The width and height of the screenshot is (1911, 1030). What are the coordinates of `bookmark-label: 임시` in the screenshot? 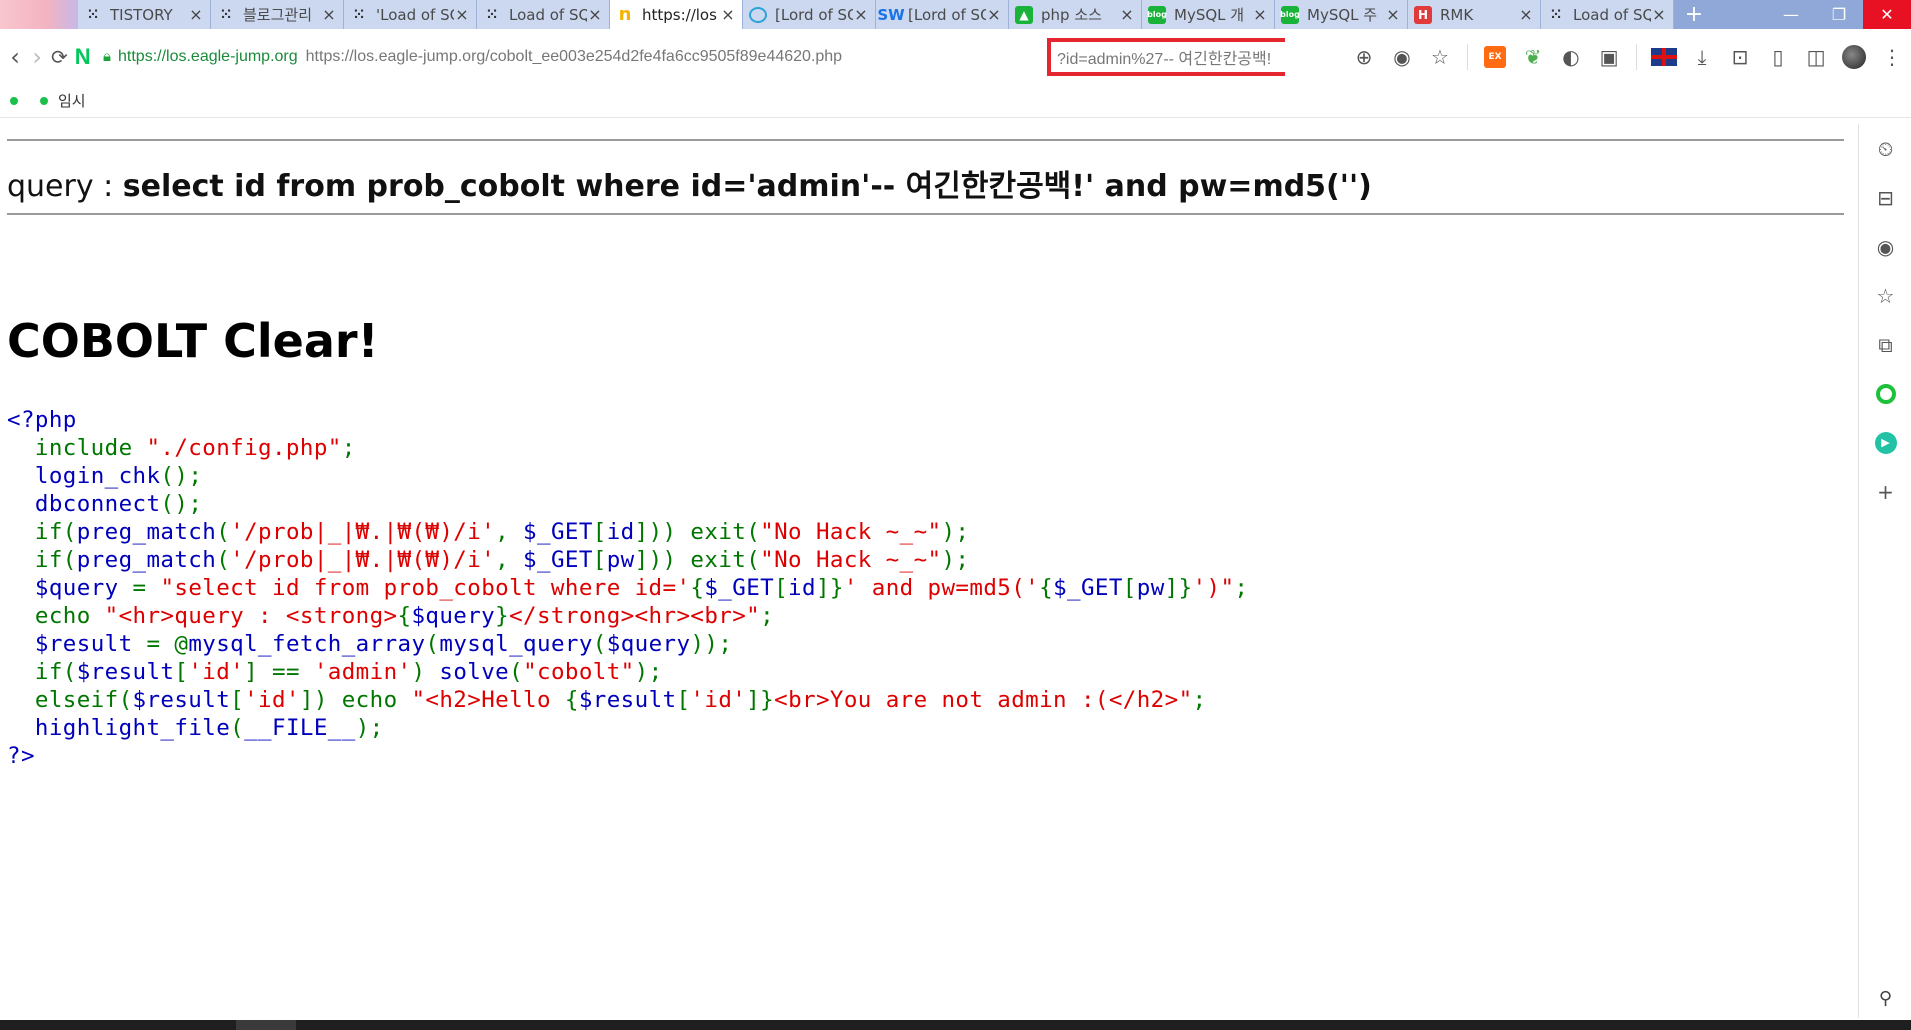 It's located at (72, 101).